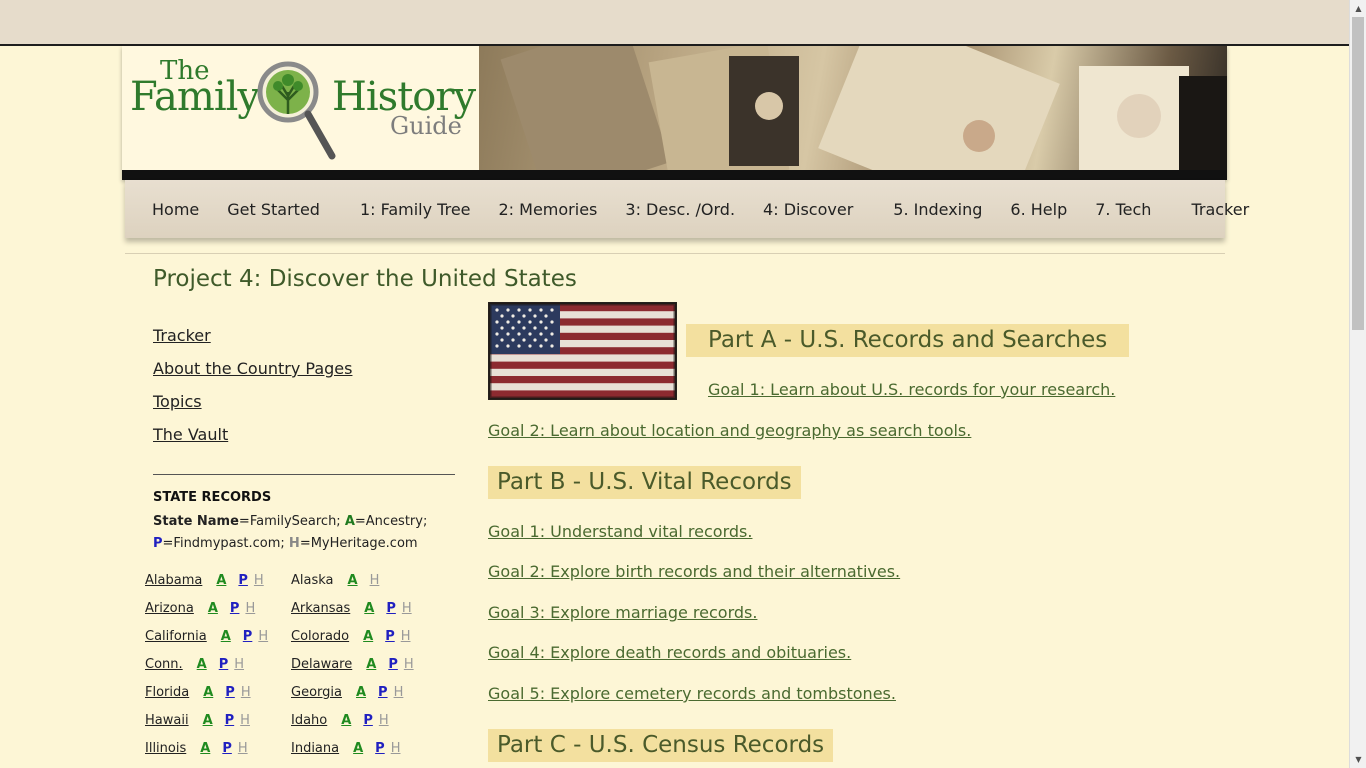  I want to click on state-link: Georgia, so click(316, 692).